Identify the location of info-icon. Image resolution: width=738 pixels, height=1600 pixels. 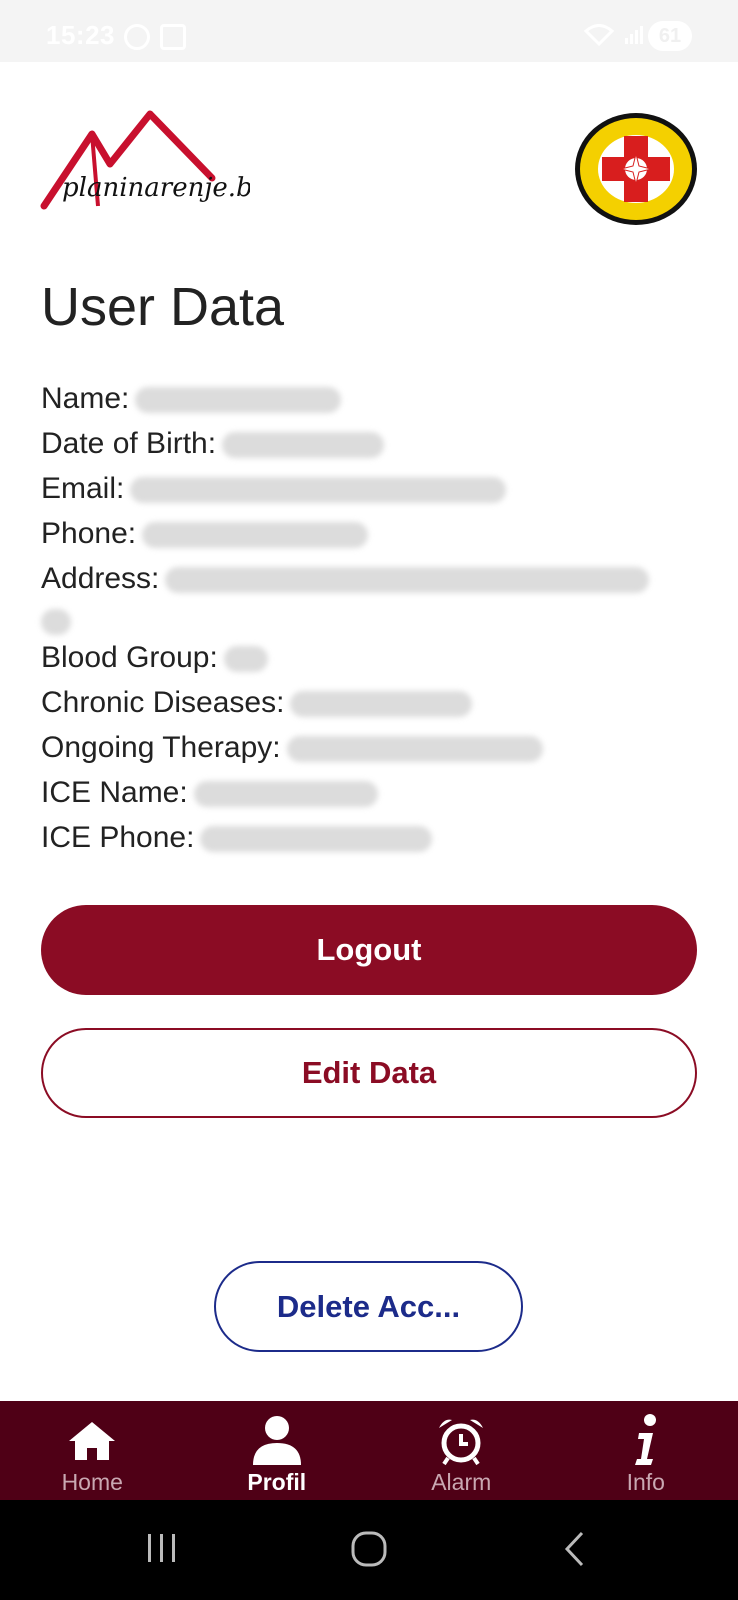
(646, 1440).